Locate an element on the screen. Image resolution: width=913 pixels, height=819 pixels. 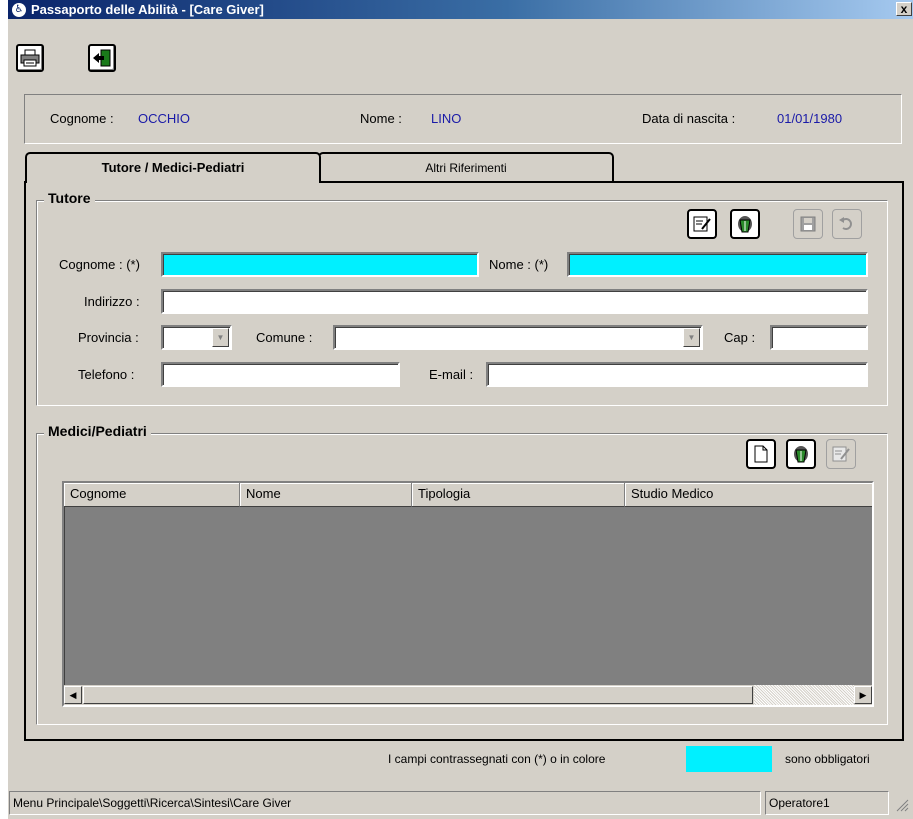
resize-grip-icon is located at coordinates (902, 805).